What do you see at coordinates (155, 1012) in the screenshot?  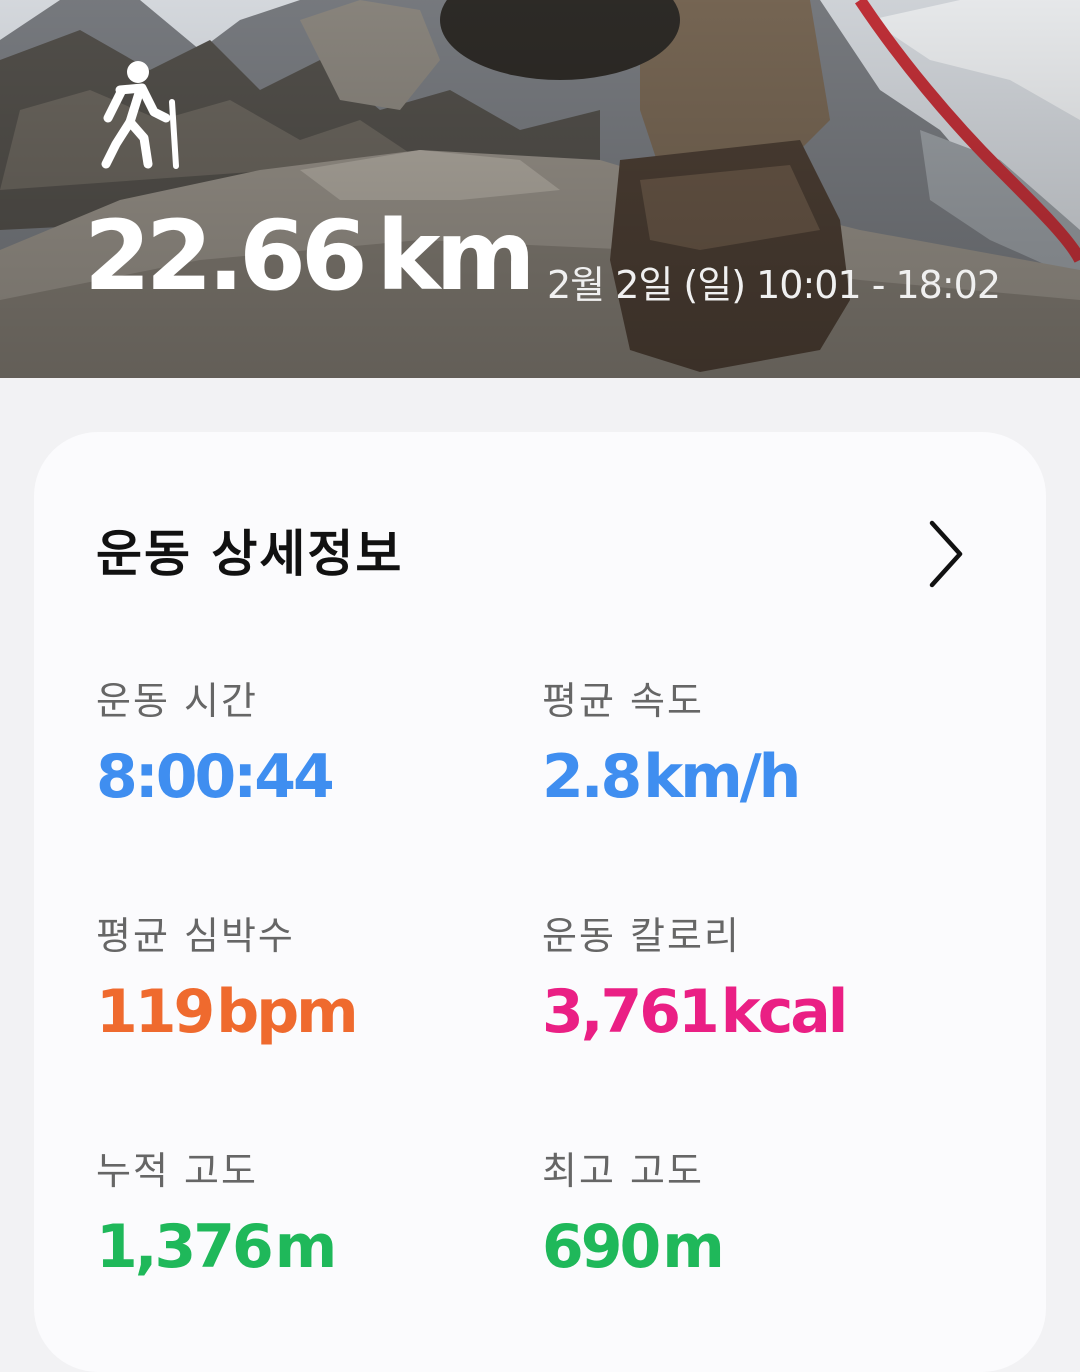 I see `stat-number: 119` at bounding box center [155, 1012].